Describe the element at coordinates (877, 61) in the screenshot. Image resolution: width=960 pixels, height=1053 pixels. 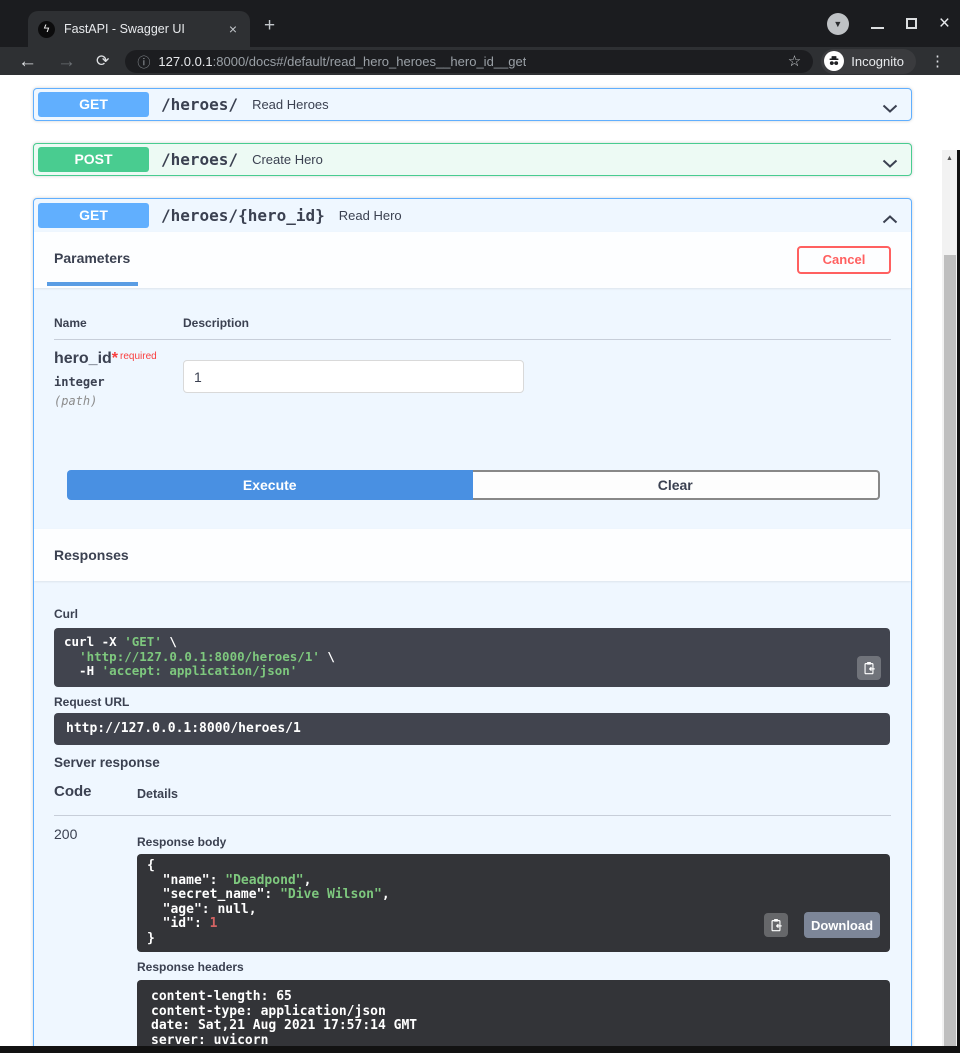
I see `incognito-label: Incognito` at that location.